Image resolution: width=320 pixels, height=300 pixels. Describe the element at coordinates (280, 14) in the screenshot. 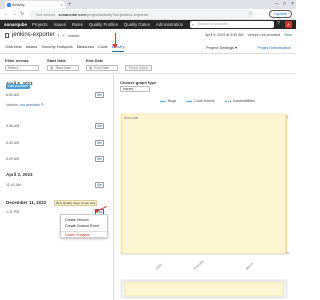

I see `update-button: Update` at that location.